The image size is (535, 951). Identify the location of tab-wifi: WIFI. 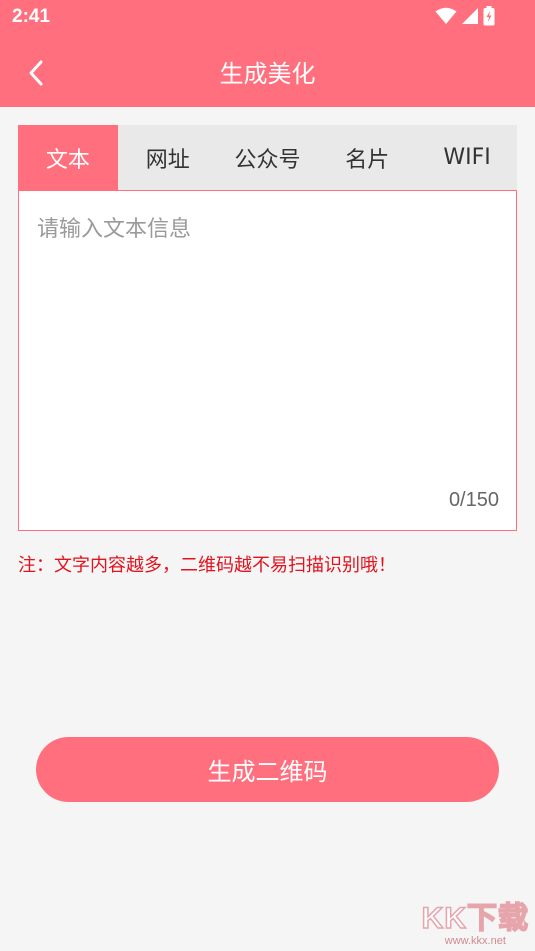
(467, 157).